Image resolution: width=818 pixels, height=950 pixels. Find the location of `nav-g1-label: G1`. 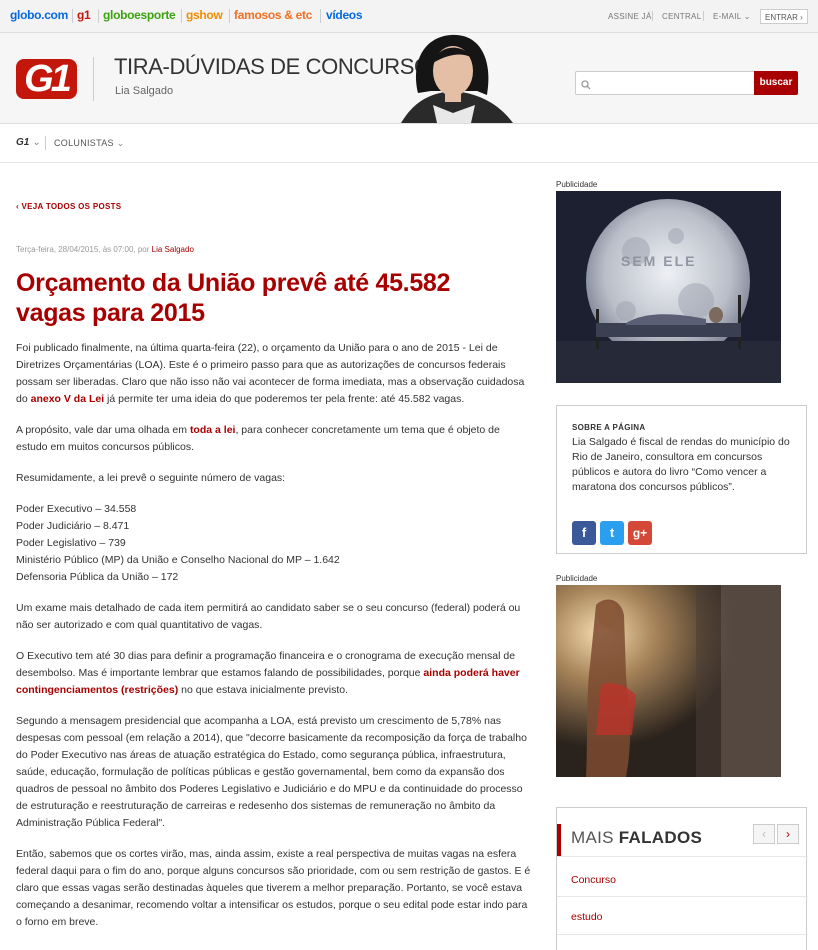

nav-g1-label: G1 is located at coordinates (23, 142).